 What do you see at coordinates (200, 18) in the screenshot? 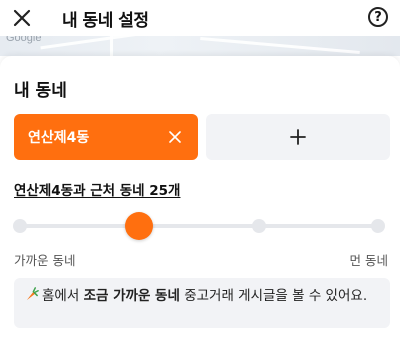
I see `top-bar: 내 동네 설정 ?` at bounding box center [200, 18].